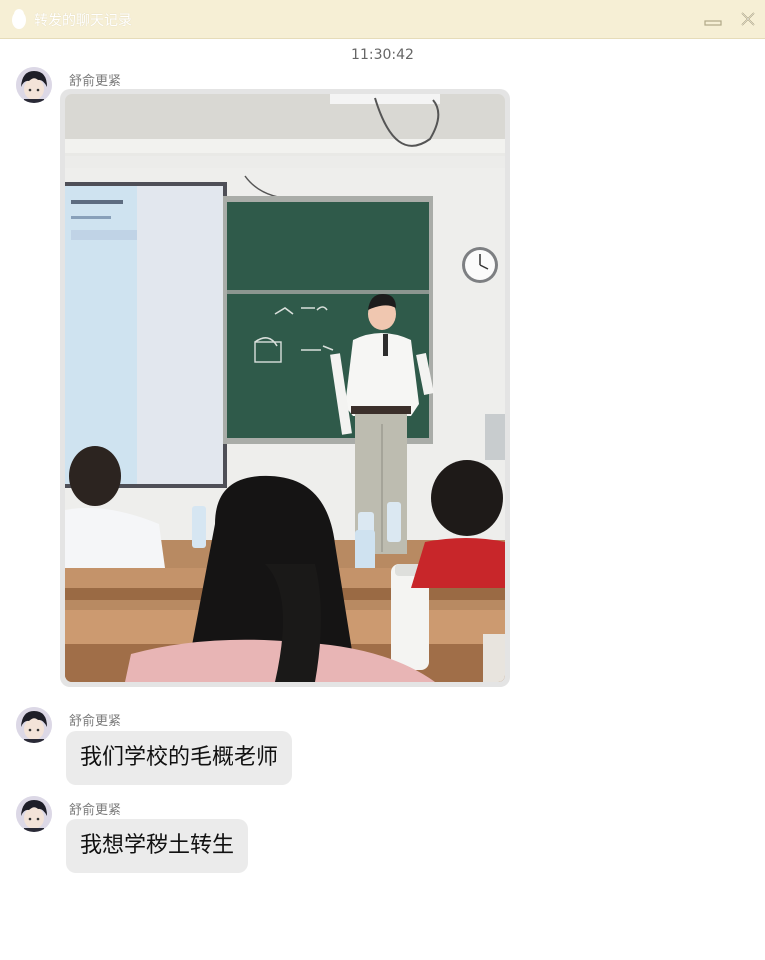  Describe the element at coordinates (382, 19) in the screenshot. I see `title-bar: 转发的聊天记录` at that location.